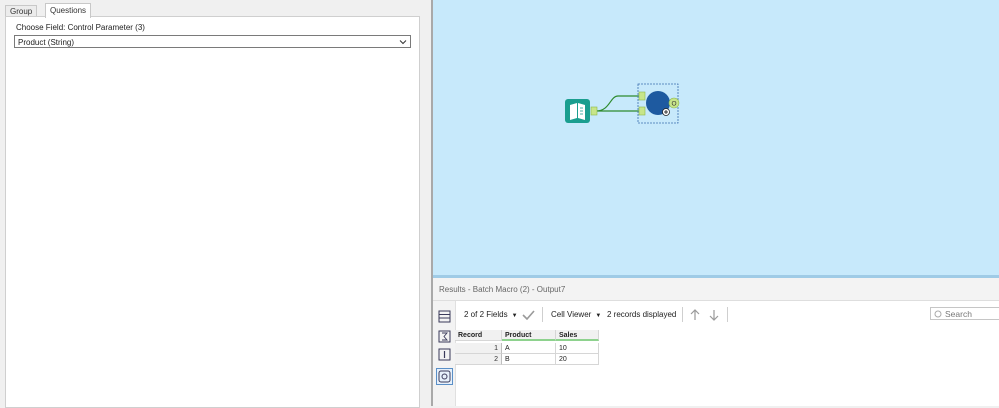  I want to click on choose-field-dropdown: Product (String), so click(212, 41).